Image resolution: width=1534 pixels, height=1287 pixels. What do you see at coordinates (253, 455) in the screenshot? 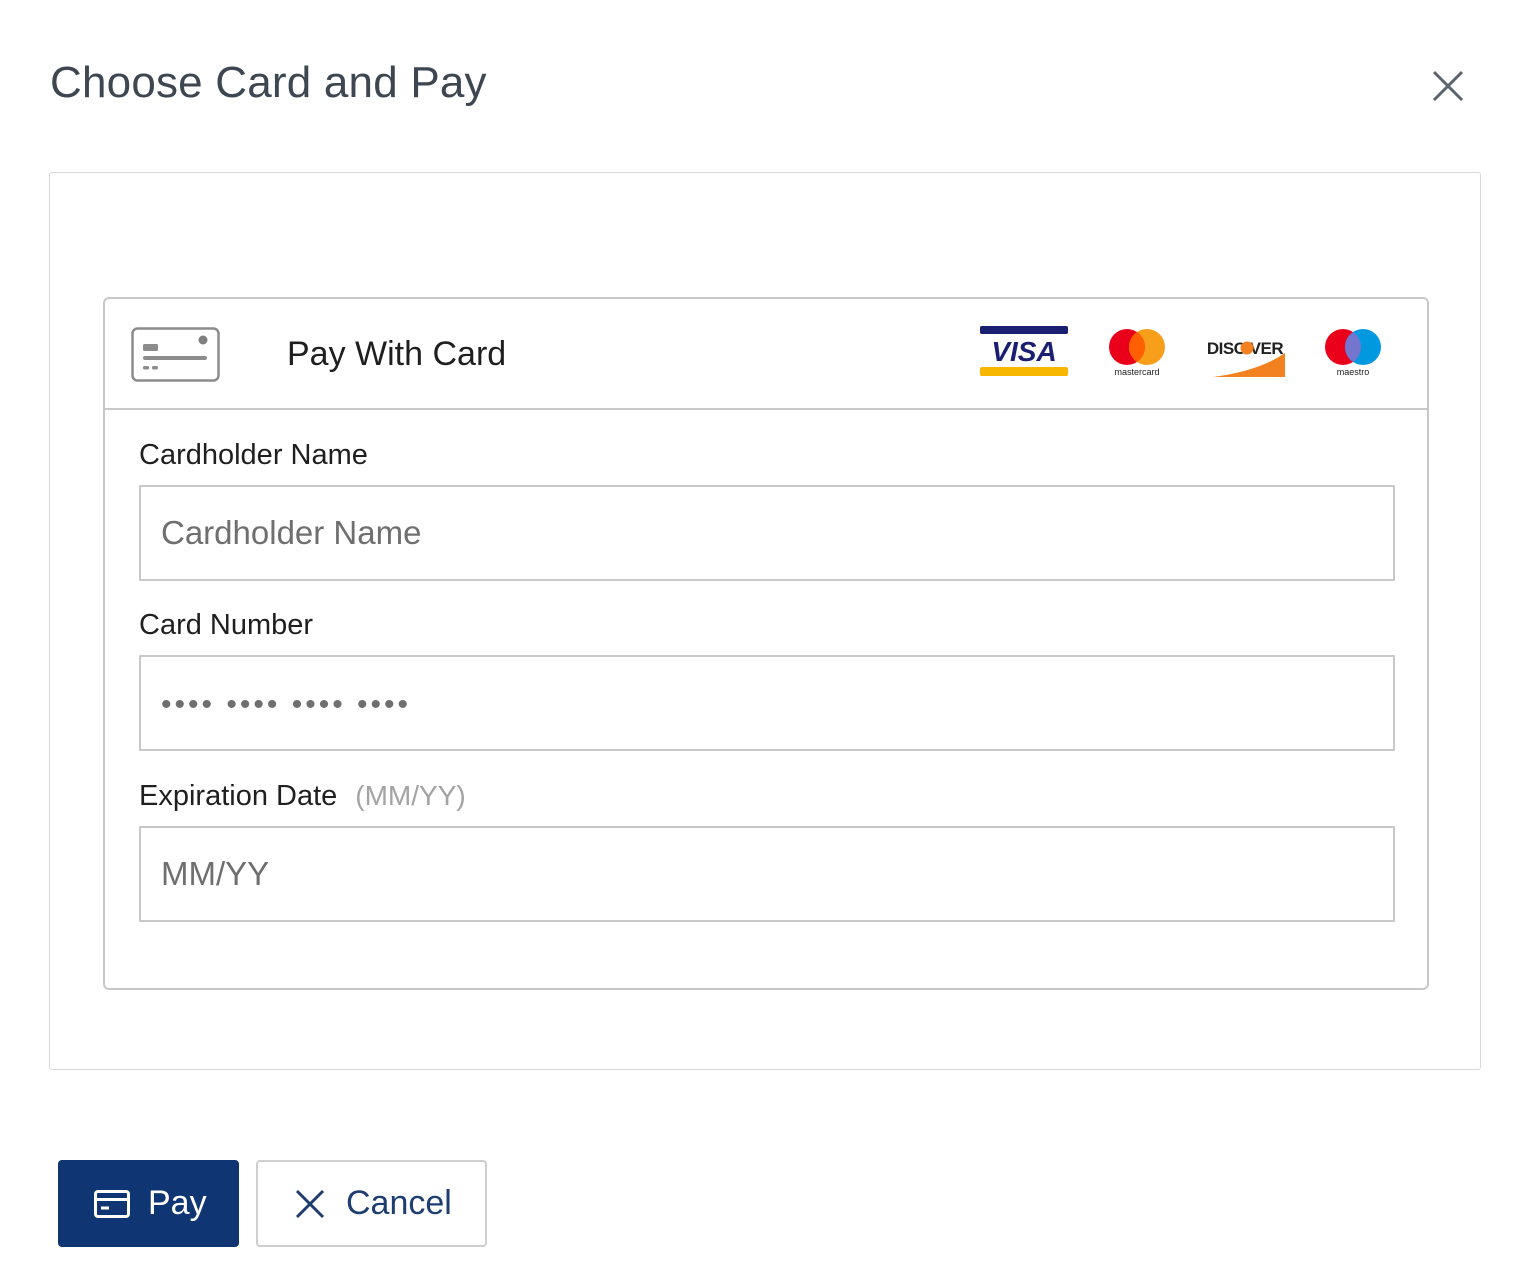
I see `cardholder-name-label: Cardholder Name` at bounding box center [253, 455].